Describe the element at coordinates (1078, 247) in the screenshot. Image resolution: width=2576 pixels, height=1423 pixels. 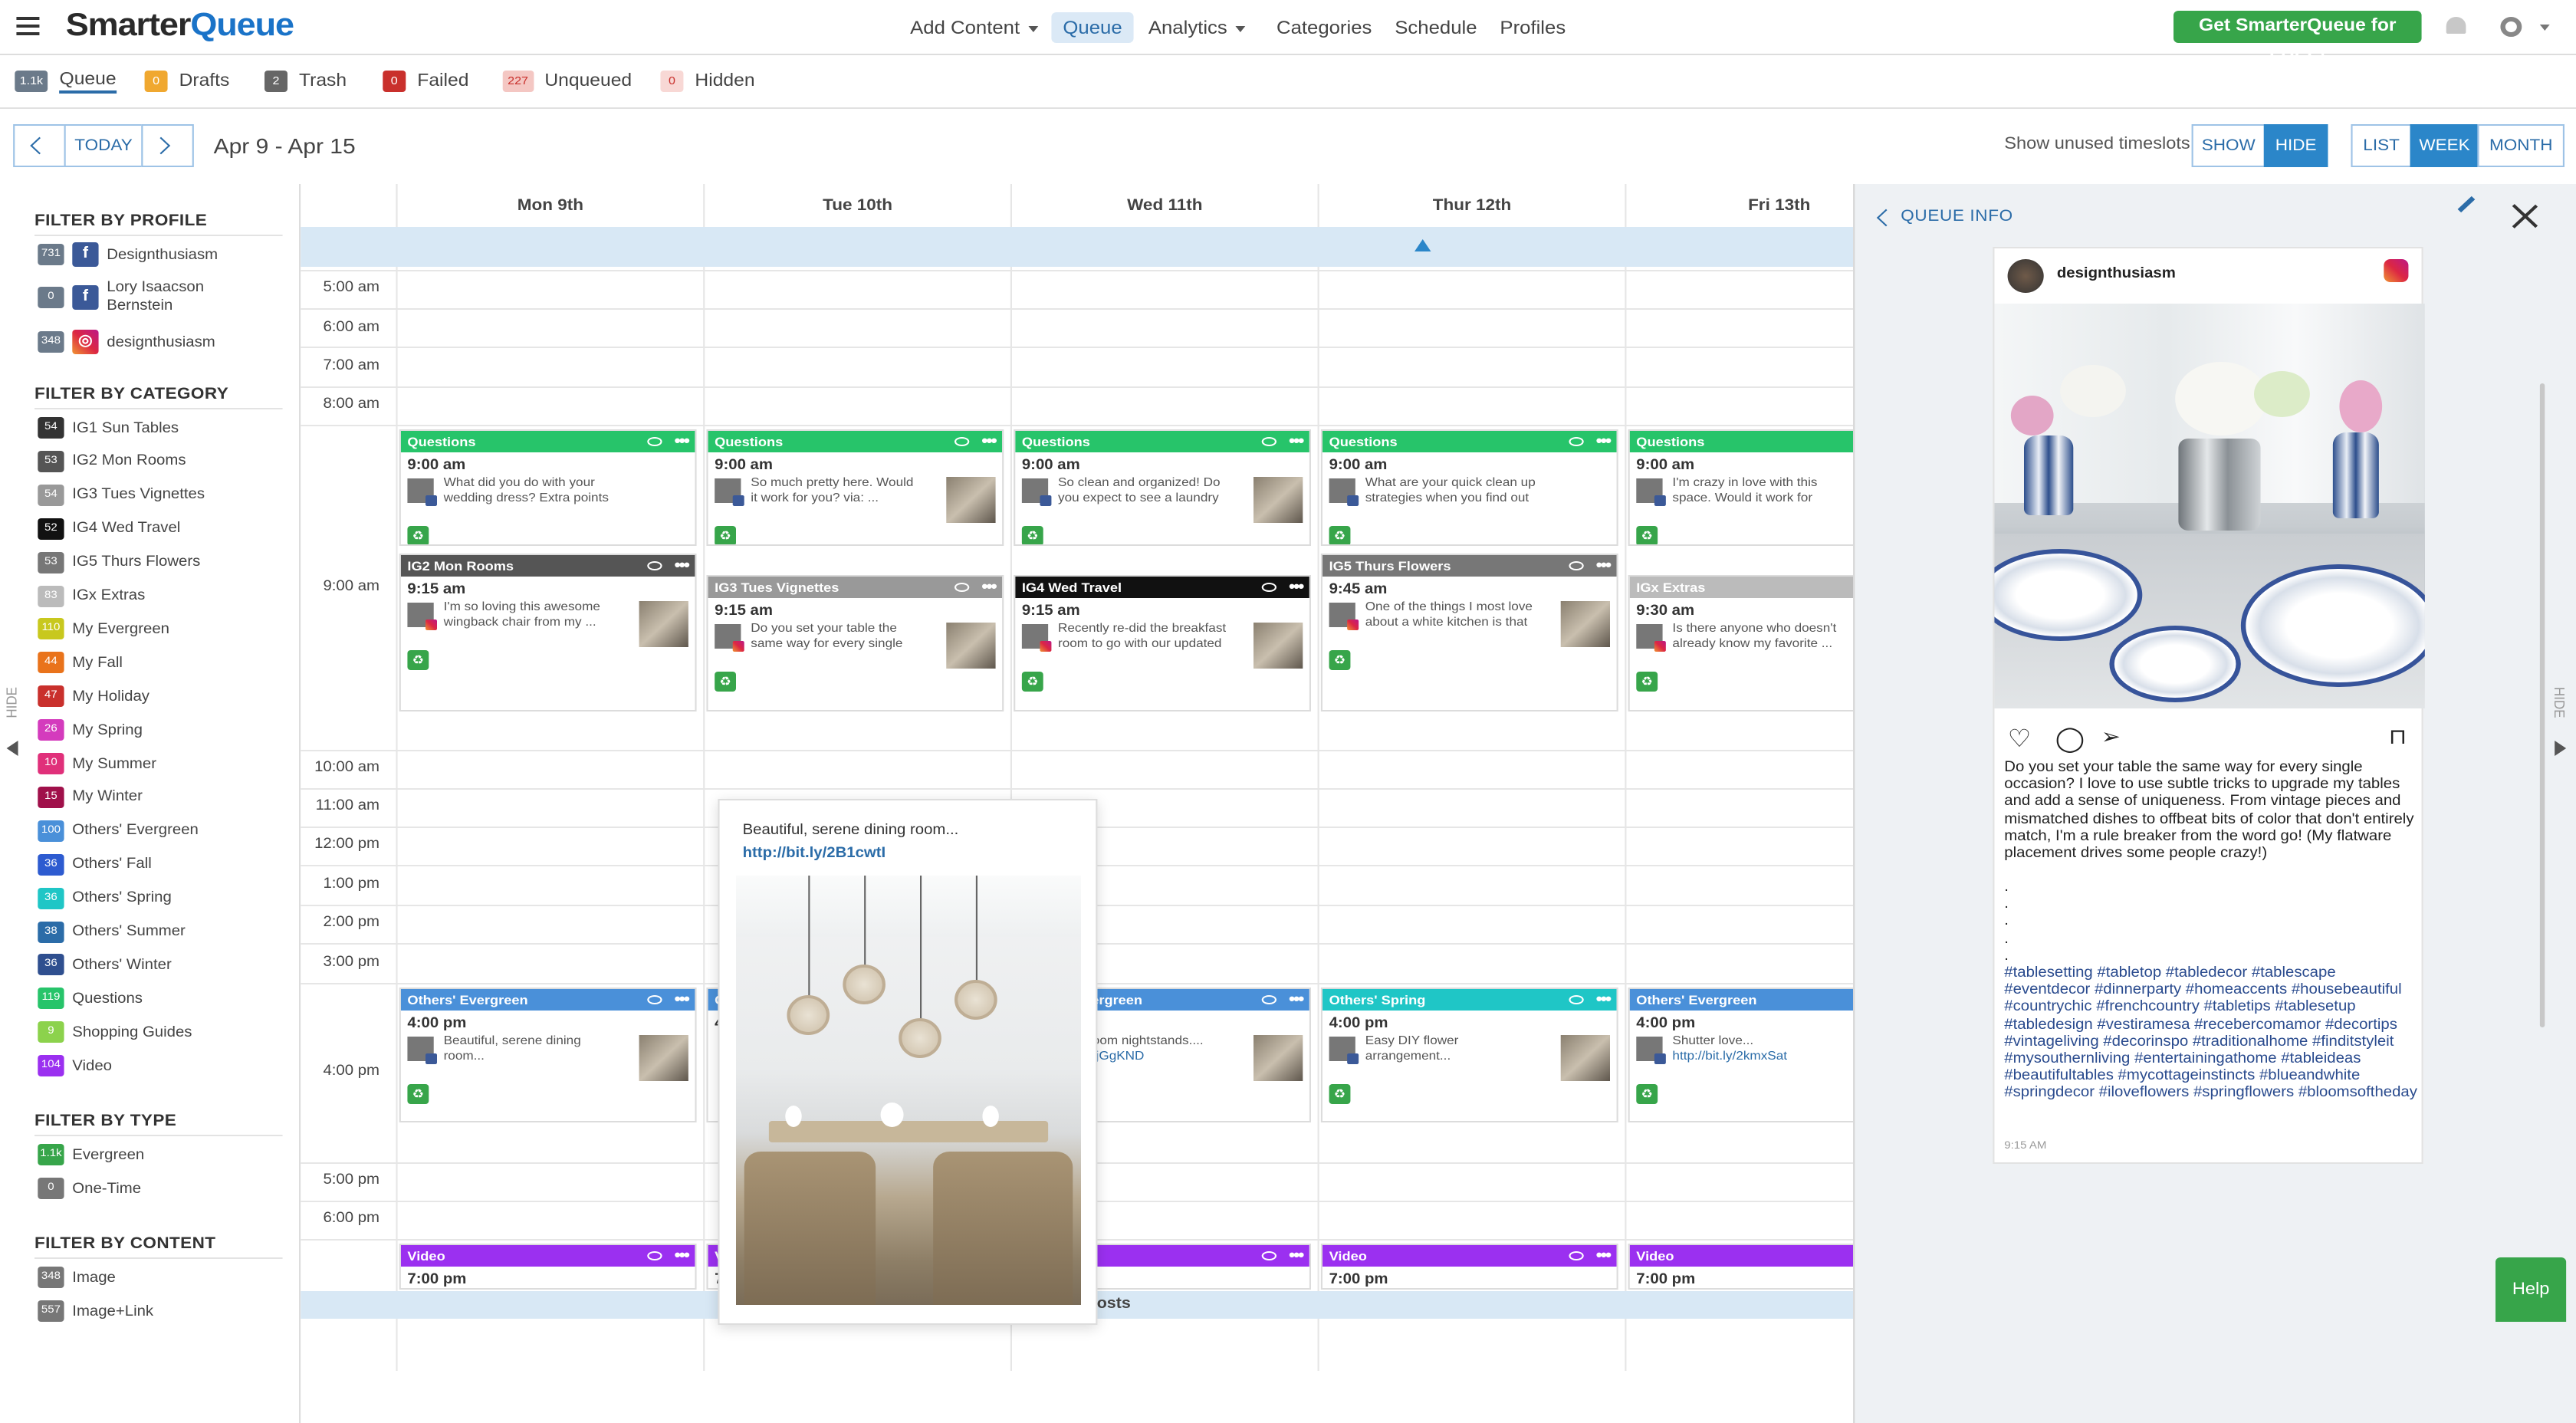
I see `expand-earlier-bar` at that location.